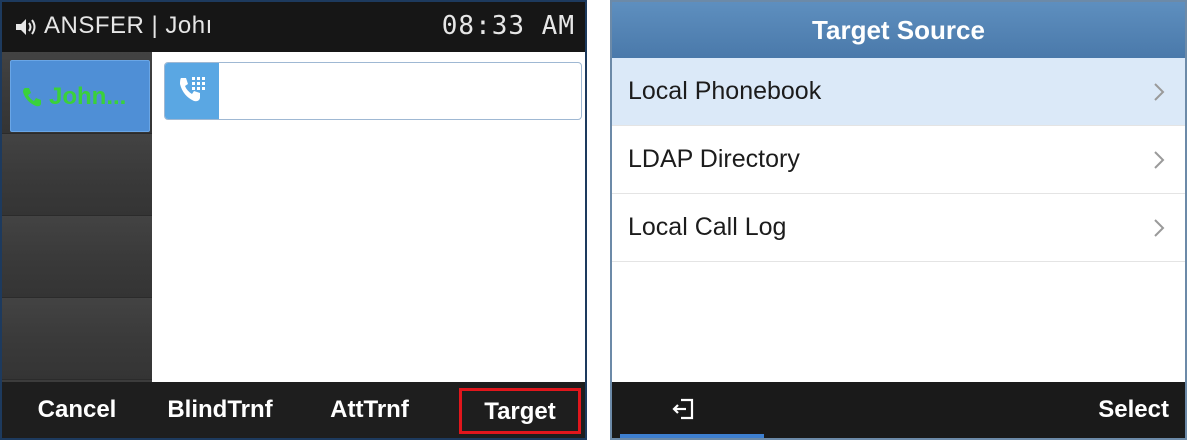 The height and width of the screenshot is (440, 1187). What do you see at coordinates (220, 410) in the screenshot?
I see `blind-transfer-softkey: BlindTrnf` at bounding box center [220, 410].